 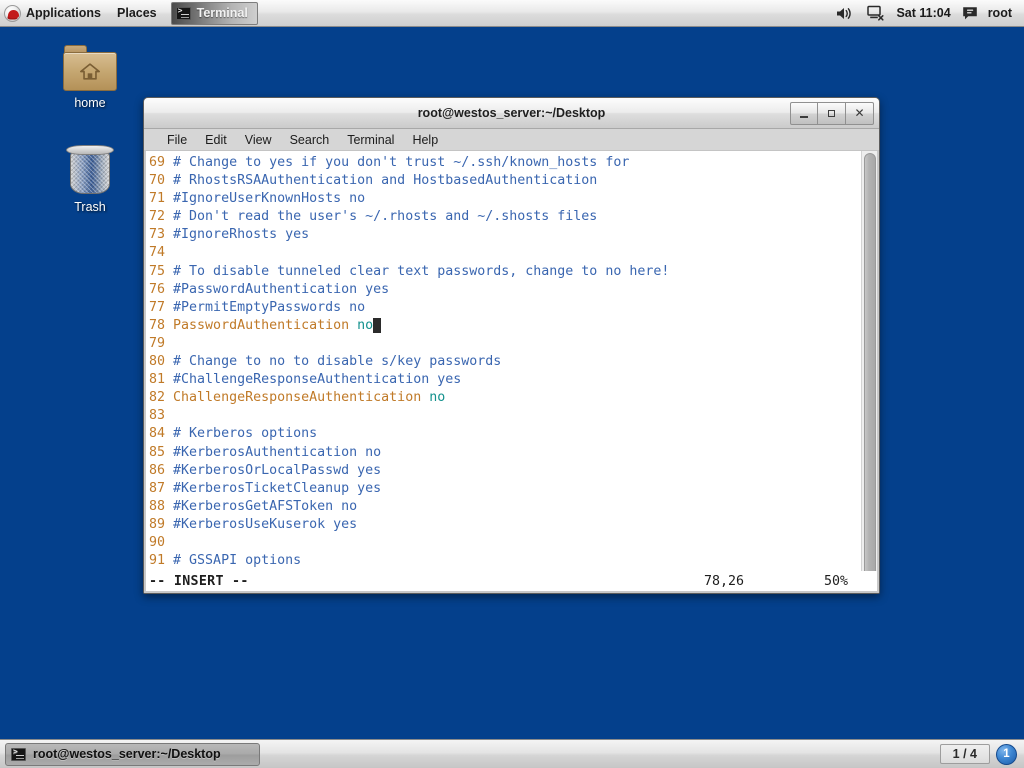 I want to click on vim-line-text: #PermitEmptyPasswords no, so click(x=269, y=307).